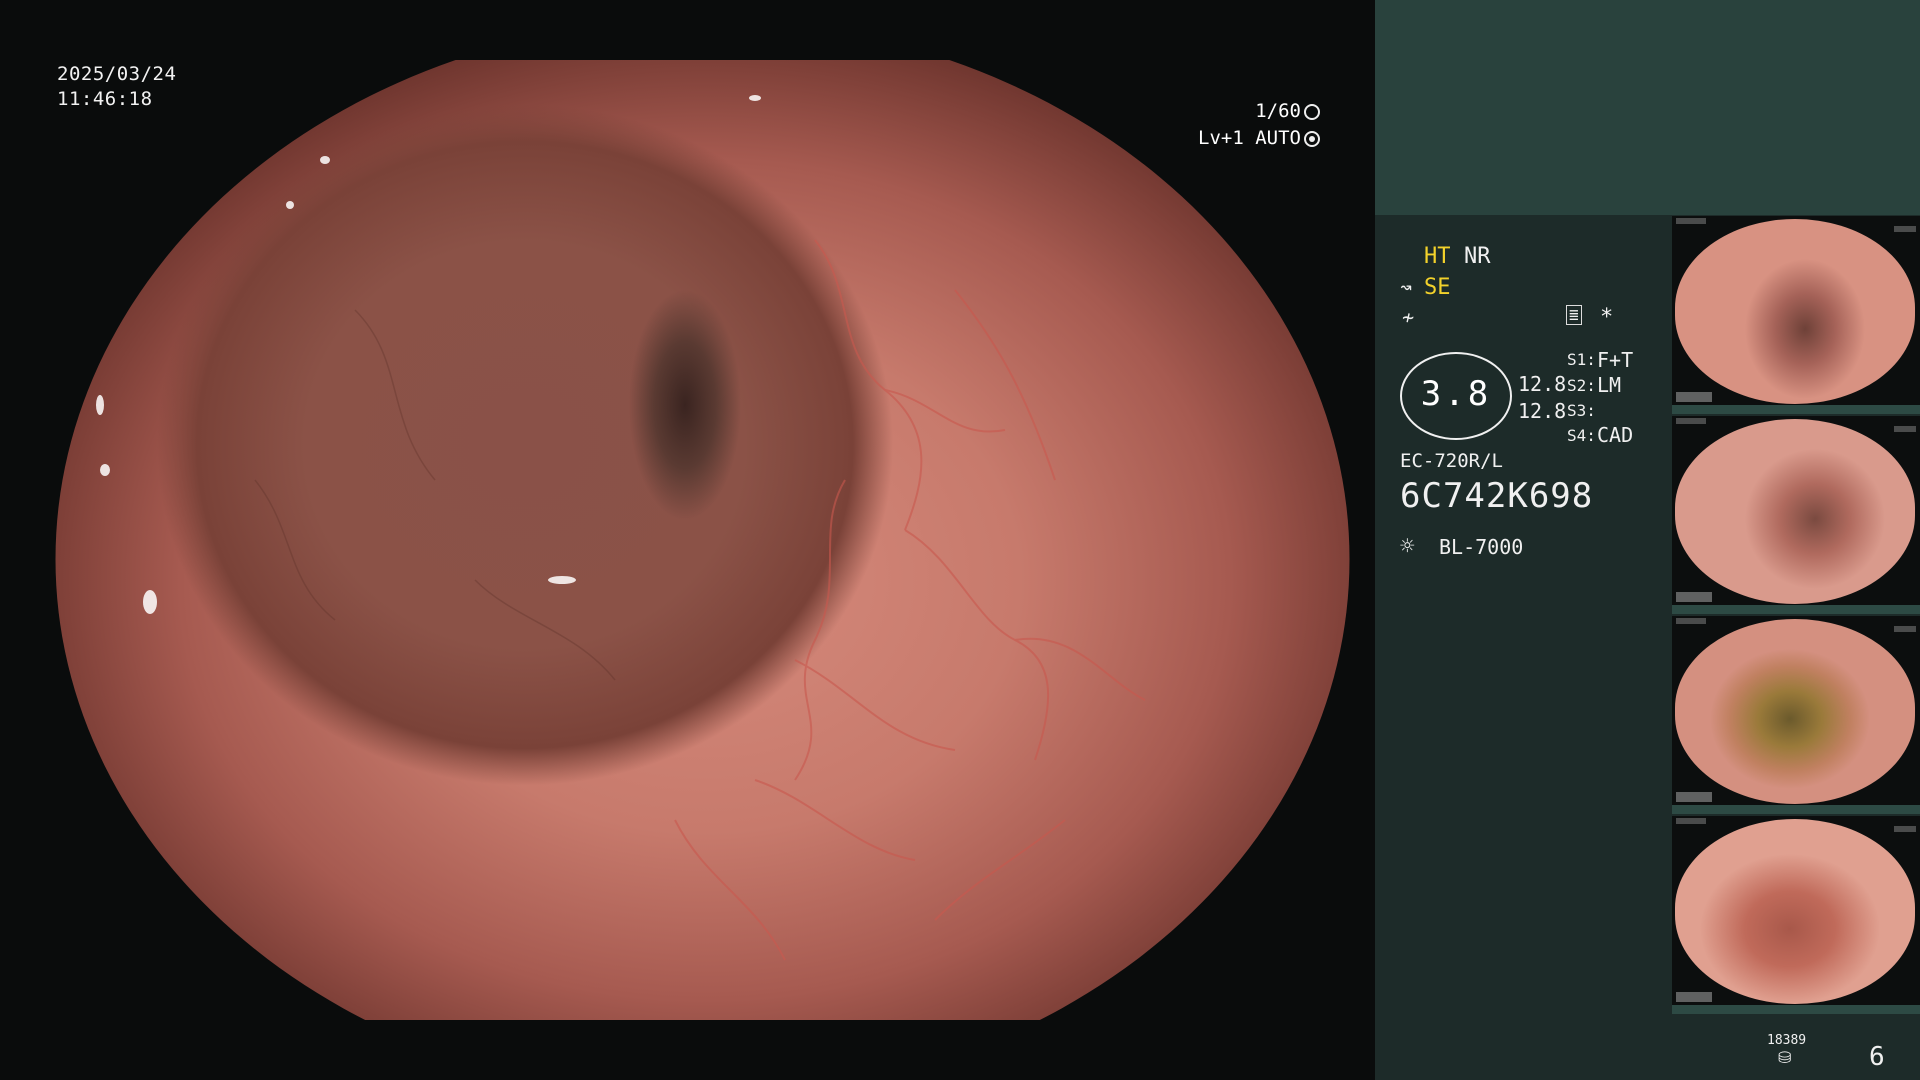 This screenshot has height=1080, width=1920. Describe the element at coordinates (1607, 317) in the screenshot. I see `asterisk-icon: *` at that location.